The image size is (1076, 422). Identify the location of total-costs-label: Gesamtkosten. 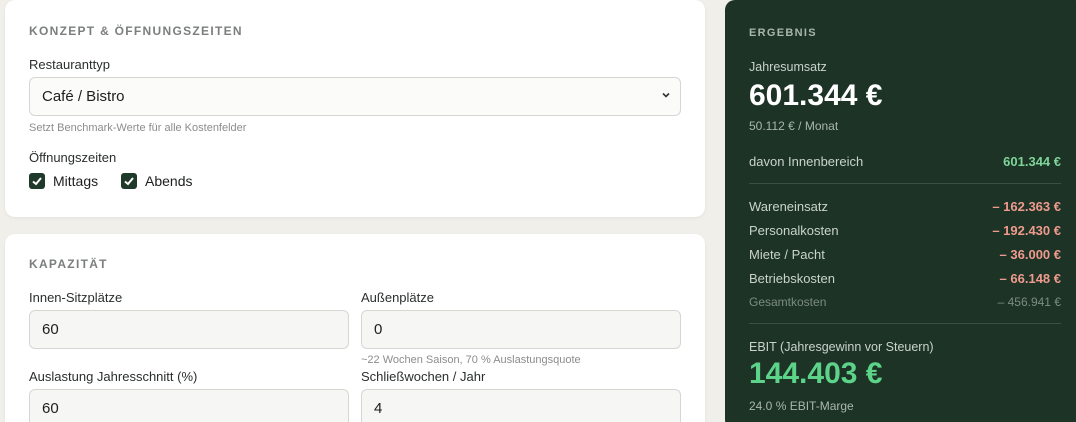
(788, 302).